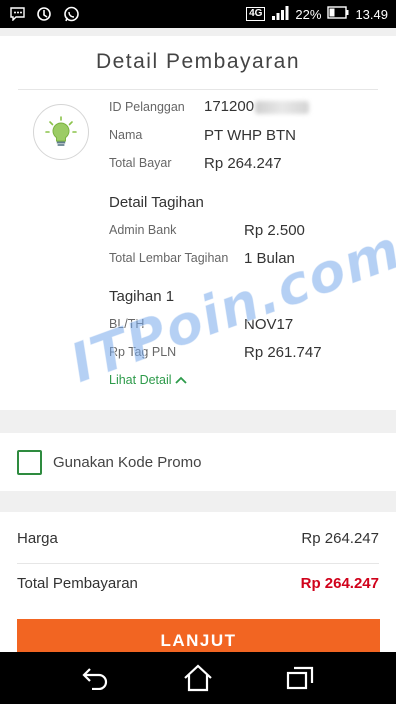 Image resolution: width=396 pixels, height=704 pixels. What do you see at coordinates (127, 324) in the screenshot?
I see `period-label: BL/TH` at bounding box center [127, 324].